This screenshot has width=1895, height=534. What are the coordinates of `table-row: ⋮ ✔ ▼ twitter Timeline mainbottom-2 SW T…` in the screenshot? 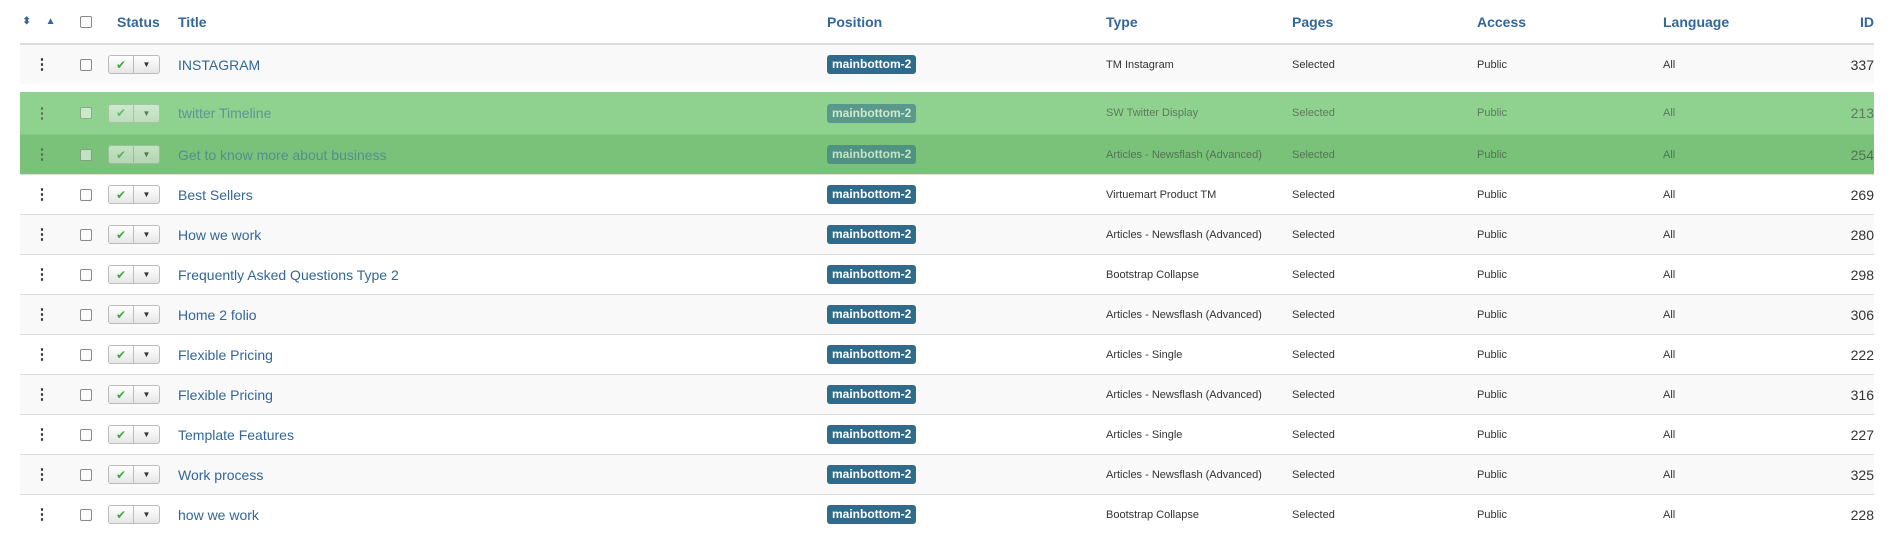 It's located at (947, 113).